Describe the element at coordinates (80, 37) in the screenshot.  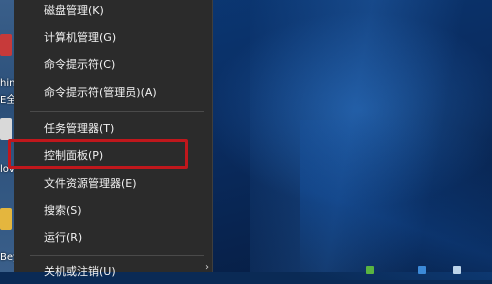
I see `menu-item-label: 计算机管理(G)` at that location.